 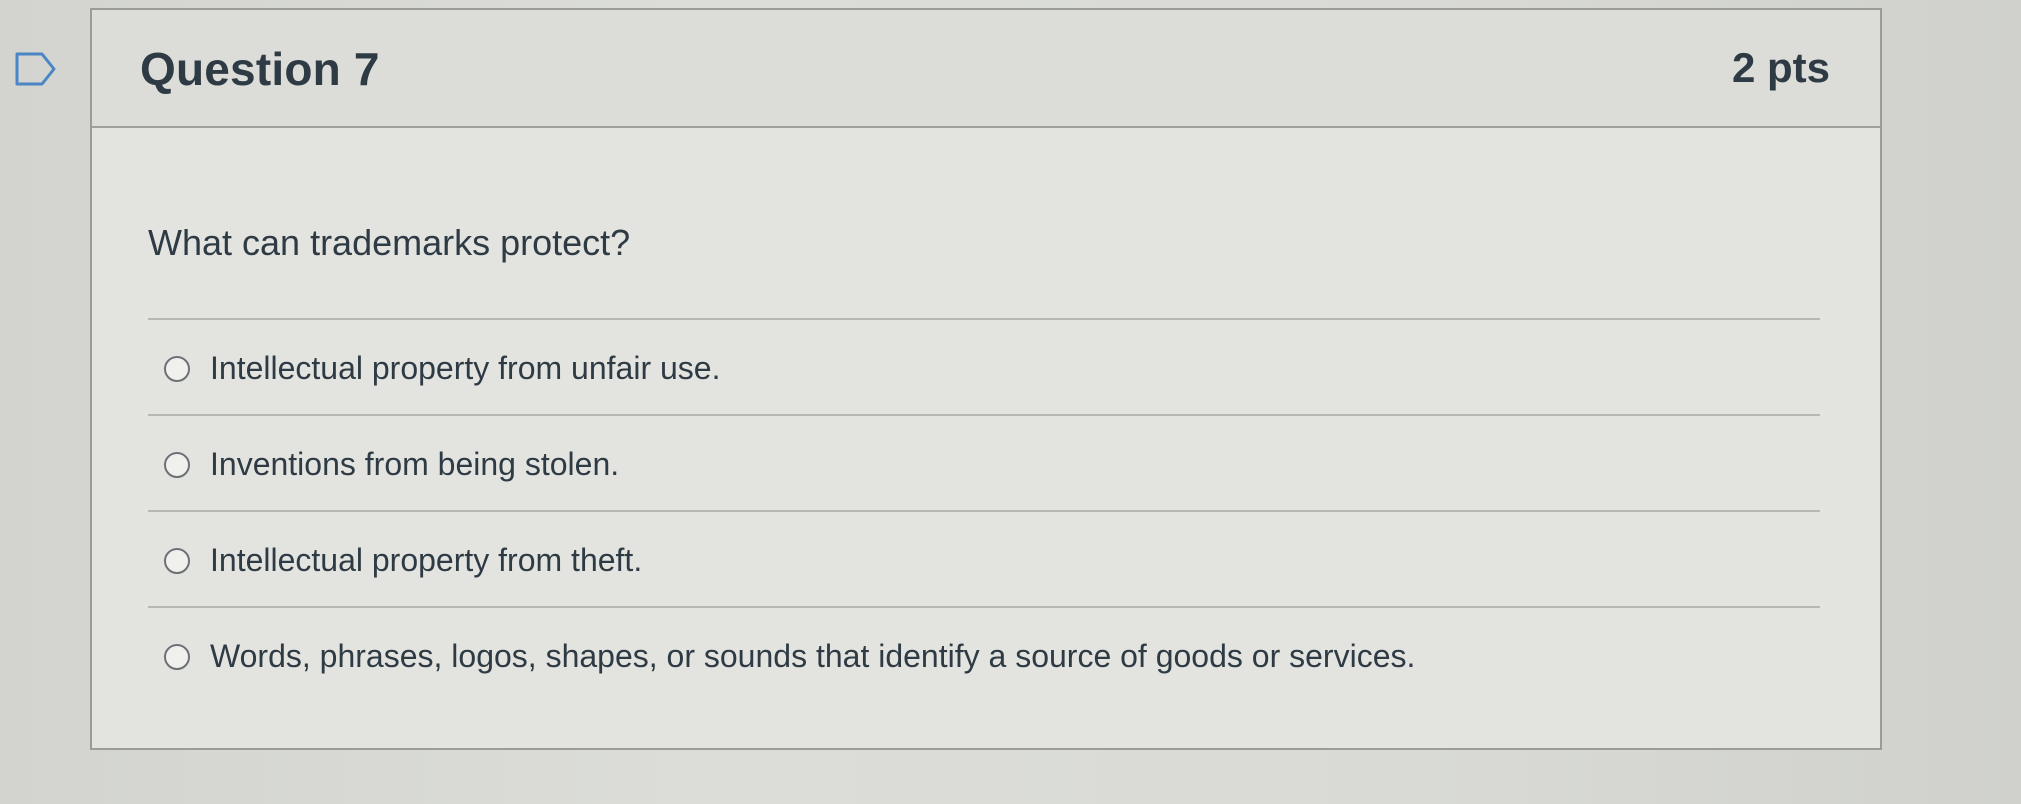 I want to click on answer-label: Inventions from being stolen., so click(x=414, y=464).